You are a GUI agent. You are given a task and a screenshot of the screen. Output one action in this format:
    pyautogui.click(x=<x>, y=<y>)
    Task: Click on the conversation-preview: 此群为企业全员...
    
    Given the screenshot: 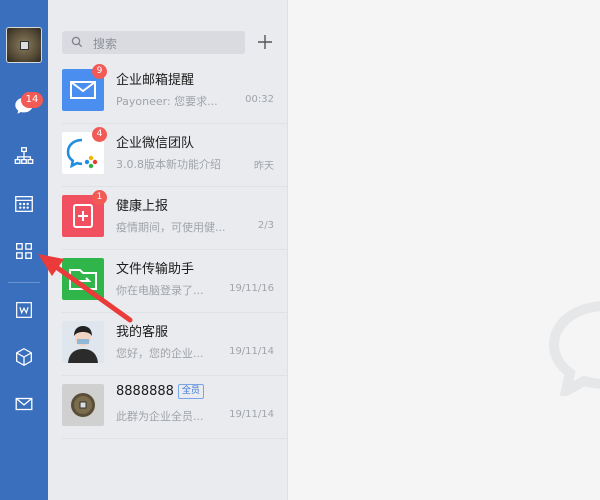 What is the action you would take?
    pyautogui.click(x=160, y=416)
    